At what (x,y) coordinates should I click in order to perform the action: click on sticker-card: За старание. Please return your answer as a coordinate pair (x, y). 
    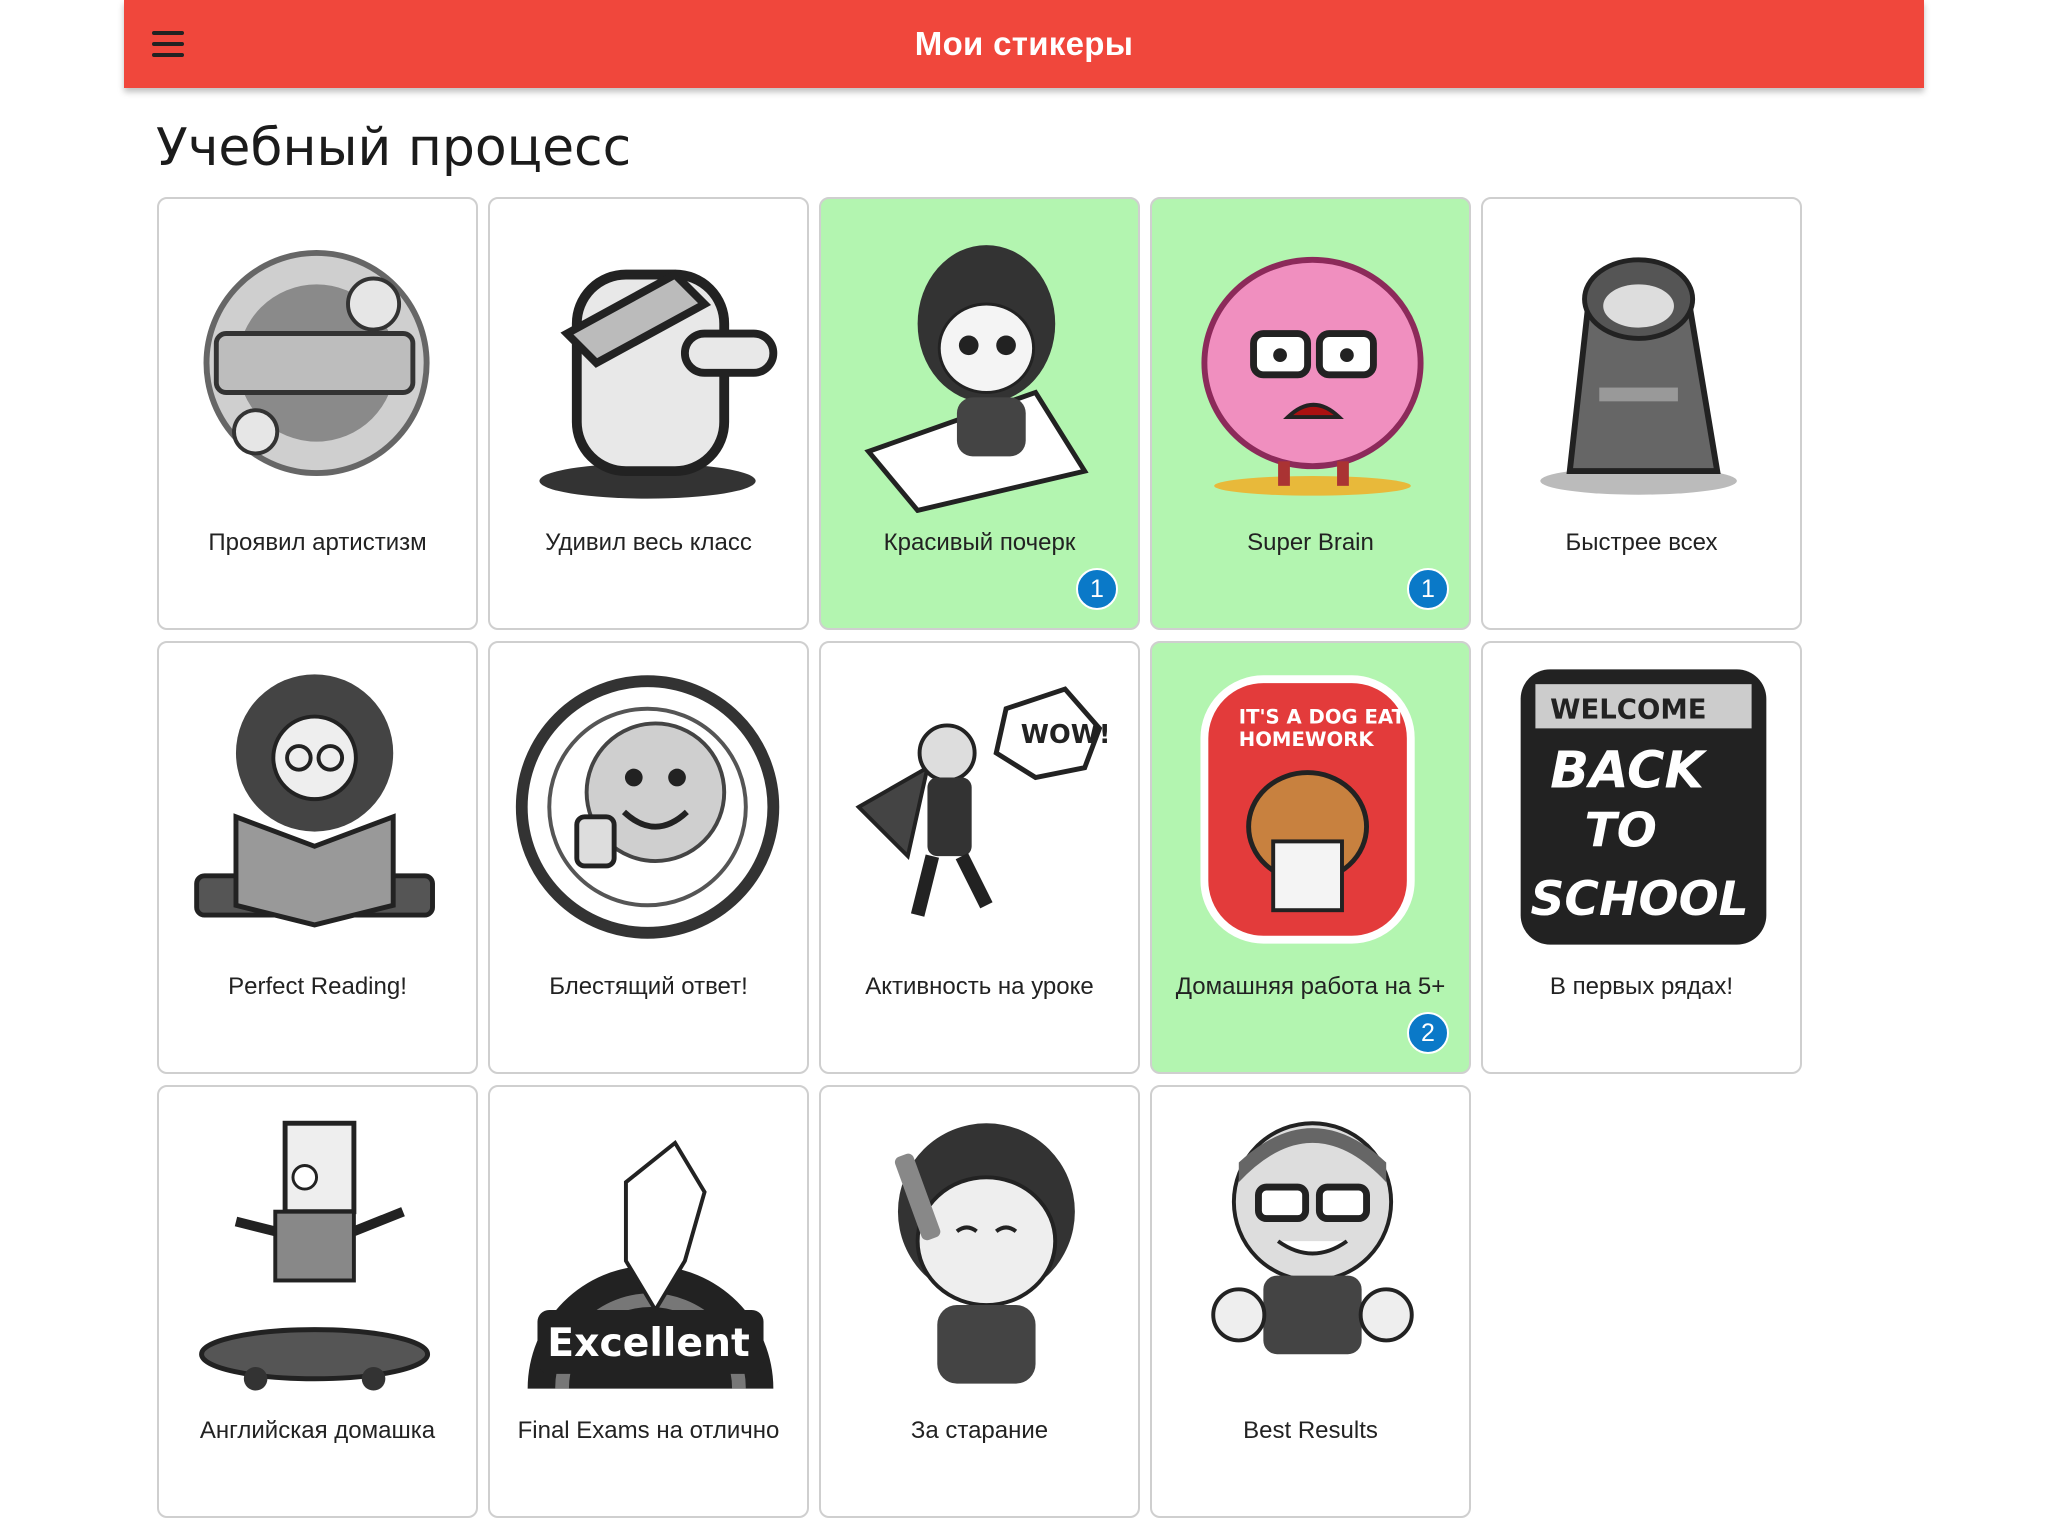
    Looking at the image, I should click on (979, 1301).